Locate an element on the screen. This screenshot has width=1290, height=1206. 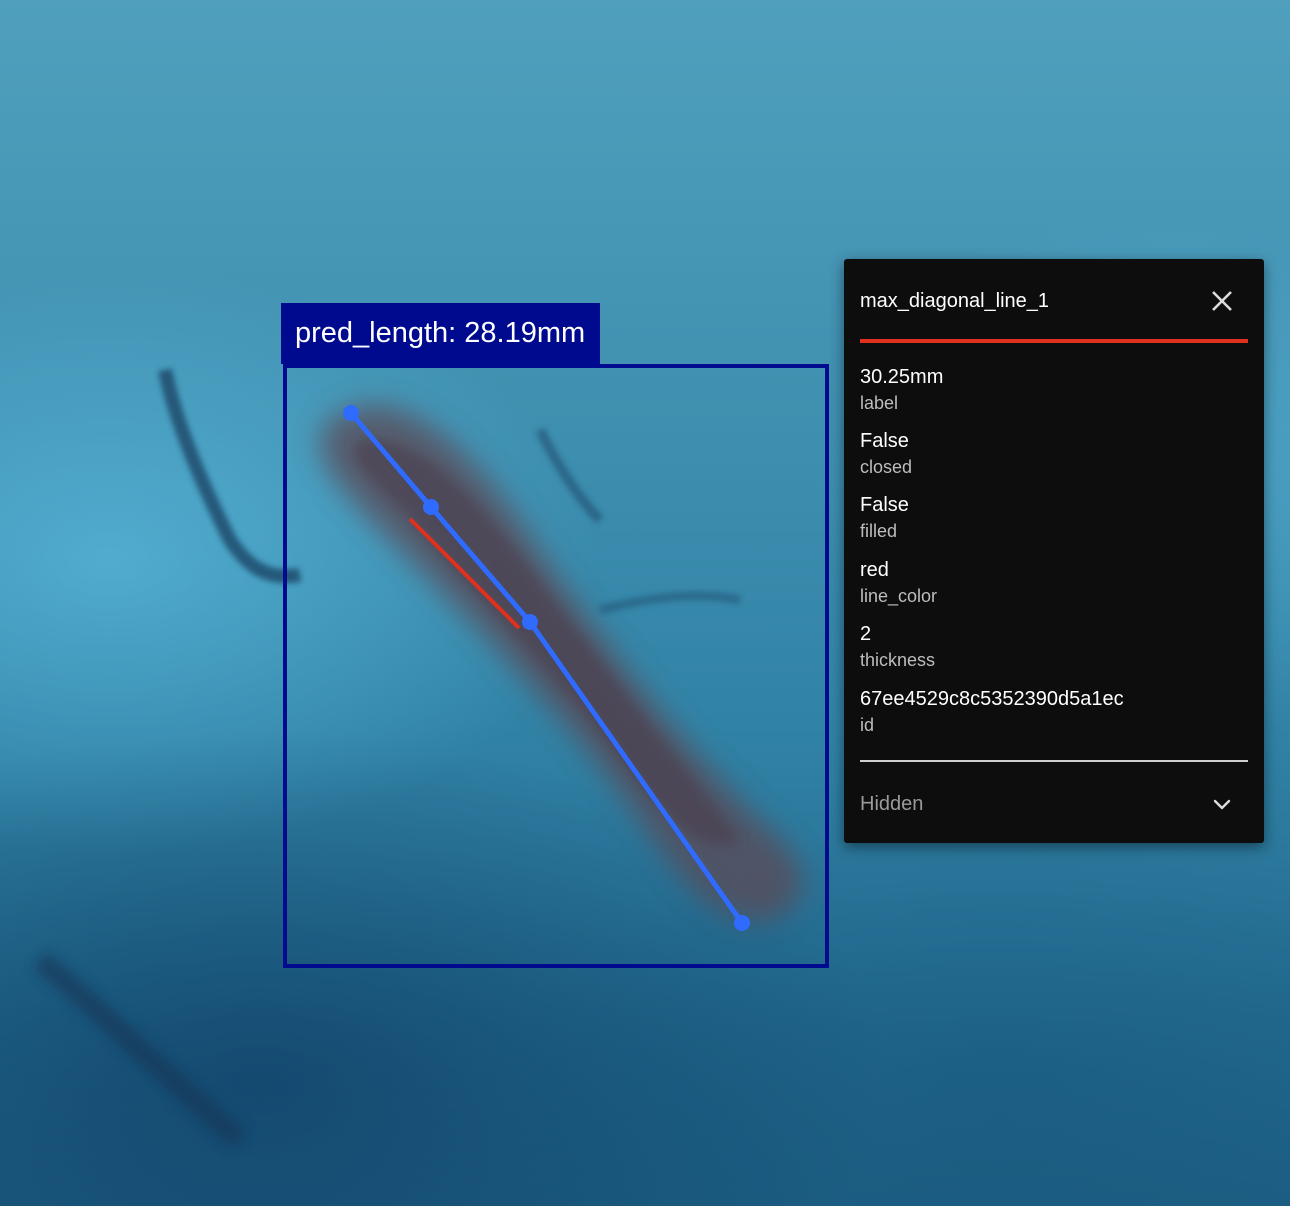
panel-title: max_diagonal_line_1 is located at coordinates (955, 301).